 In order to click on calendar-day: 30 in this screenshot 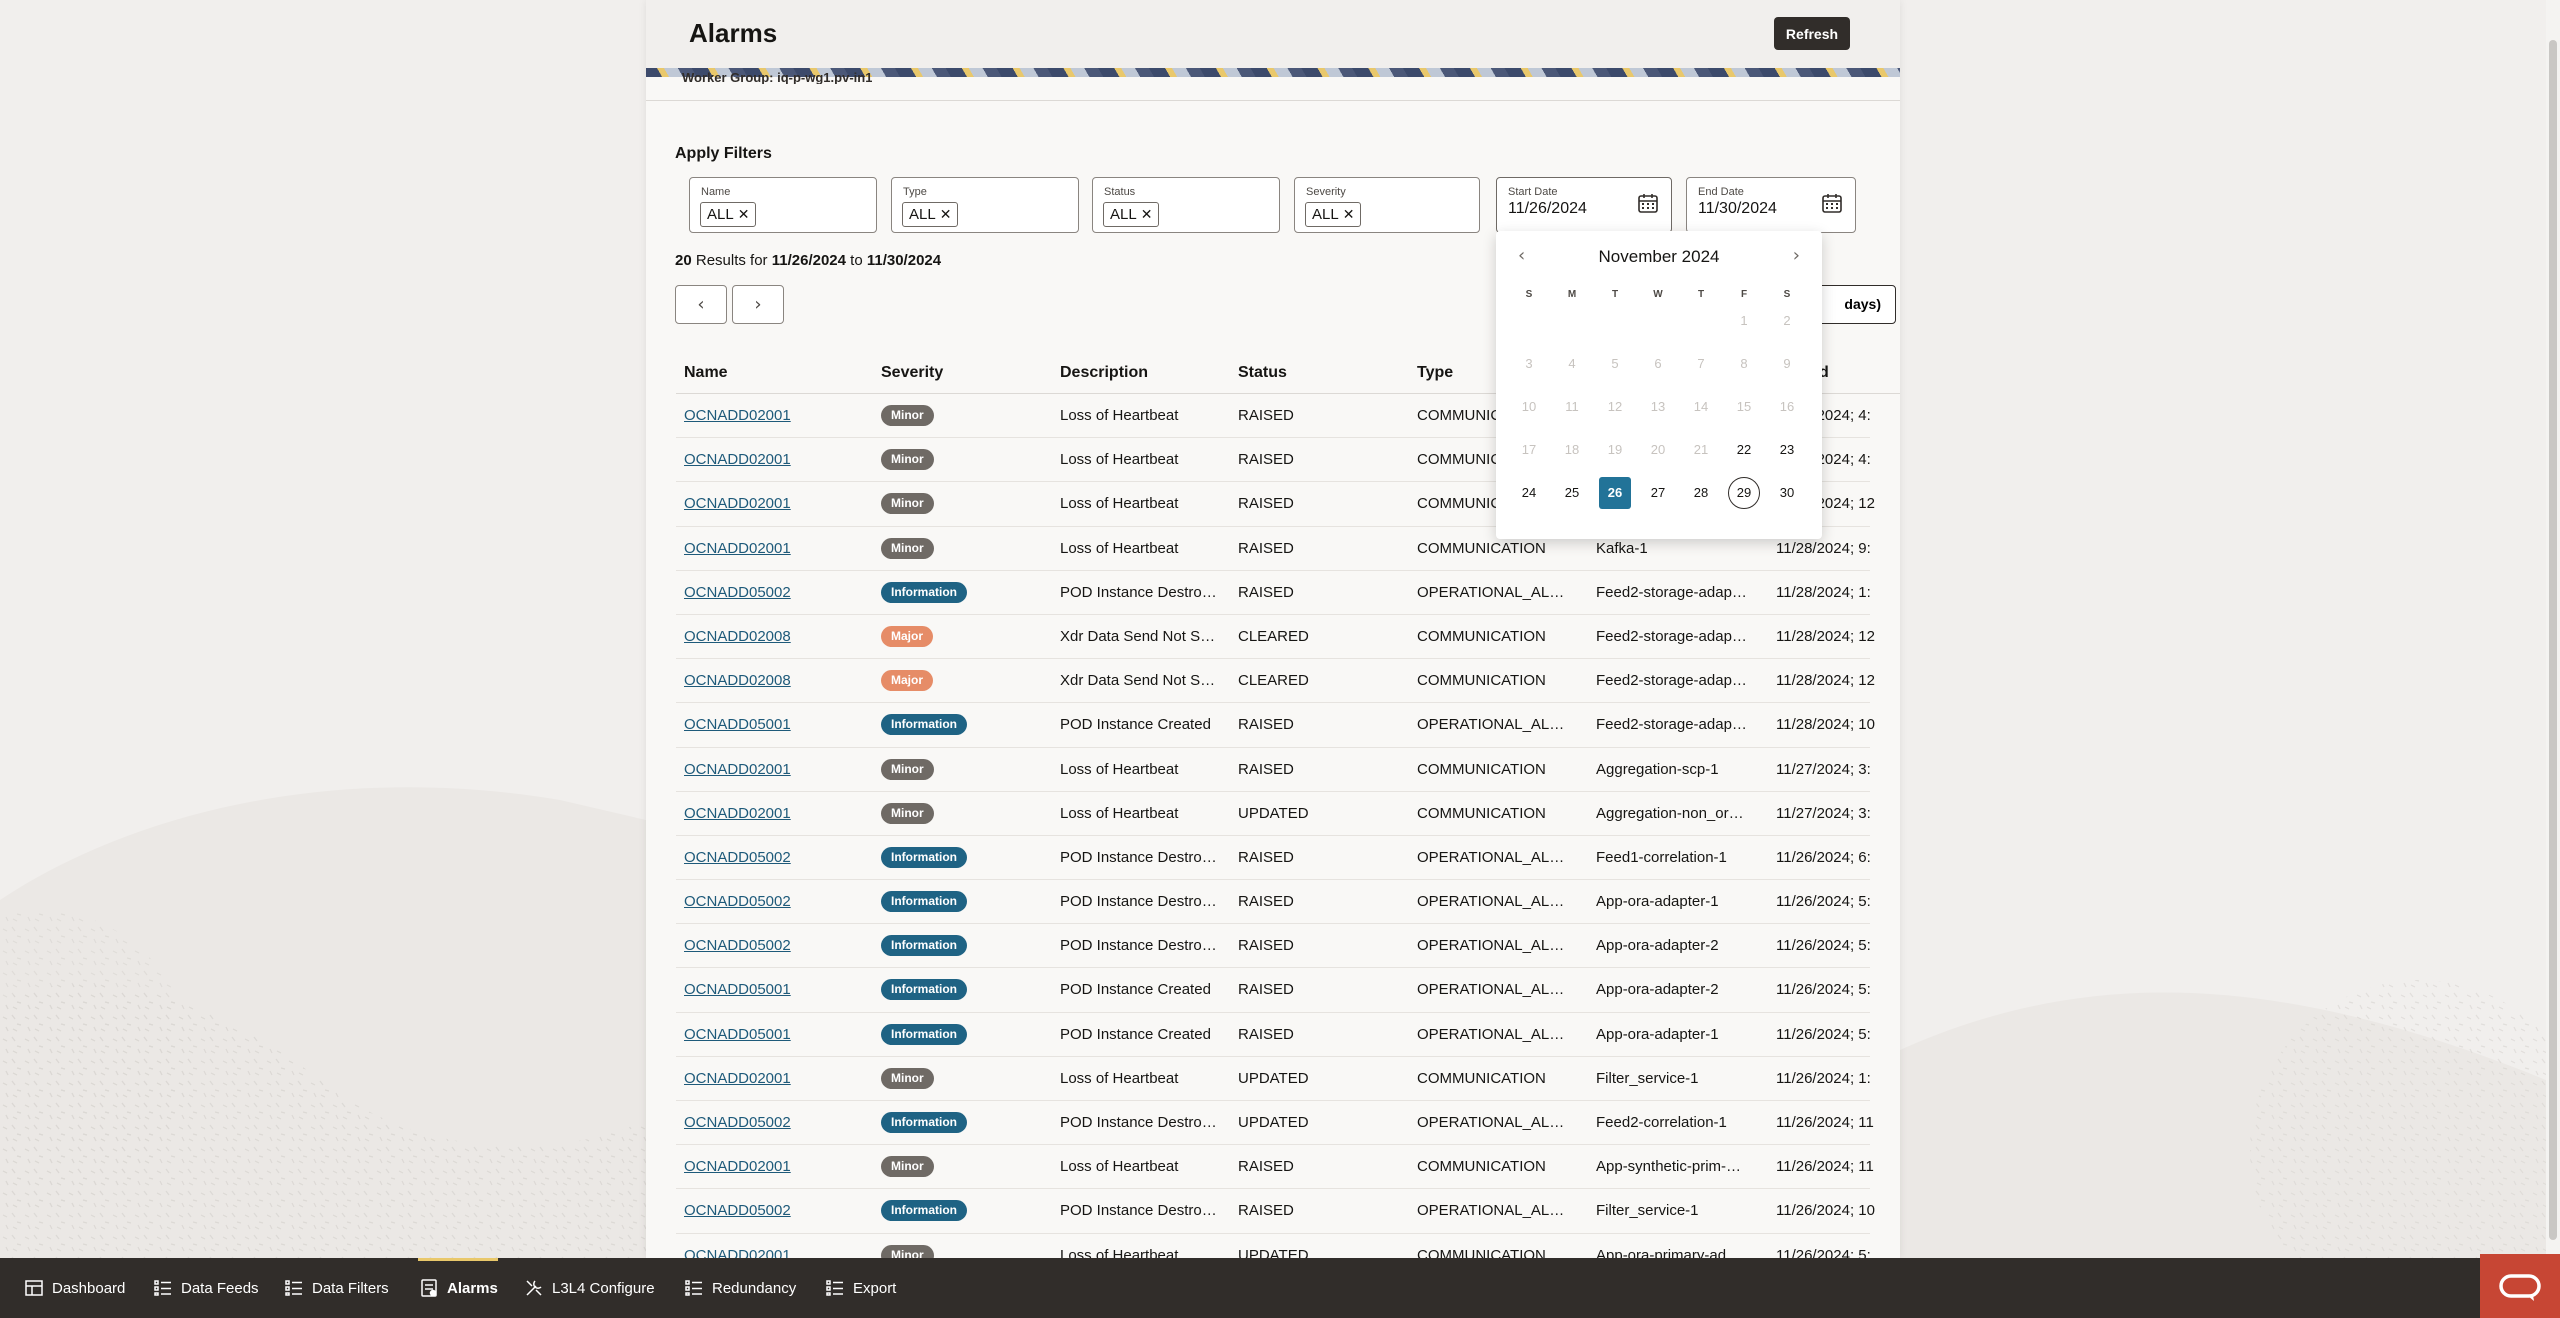, I will do `click(1787, 493)`.